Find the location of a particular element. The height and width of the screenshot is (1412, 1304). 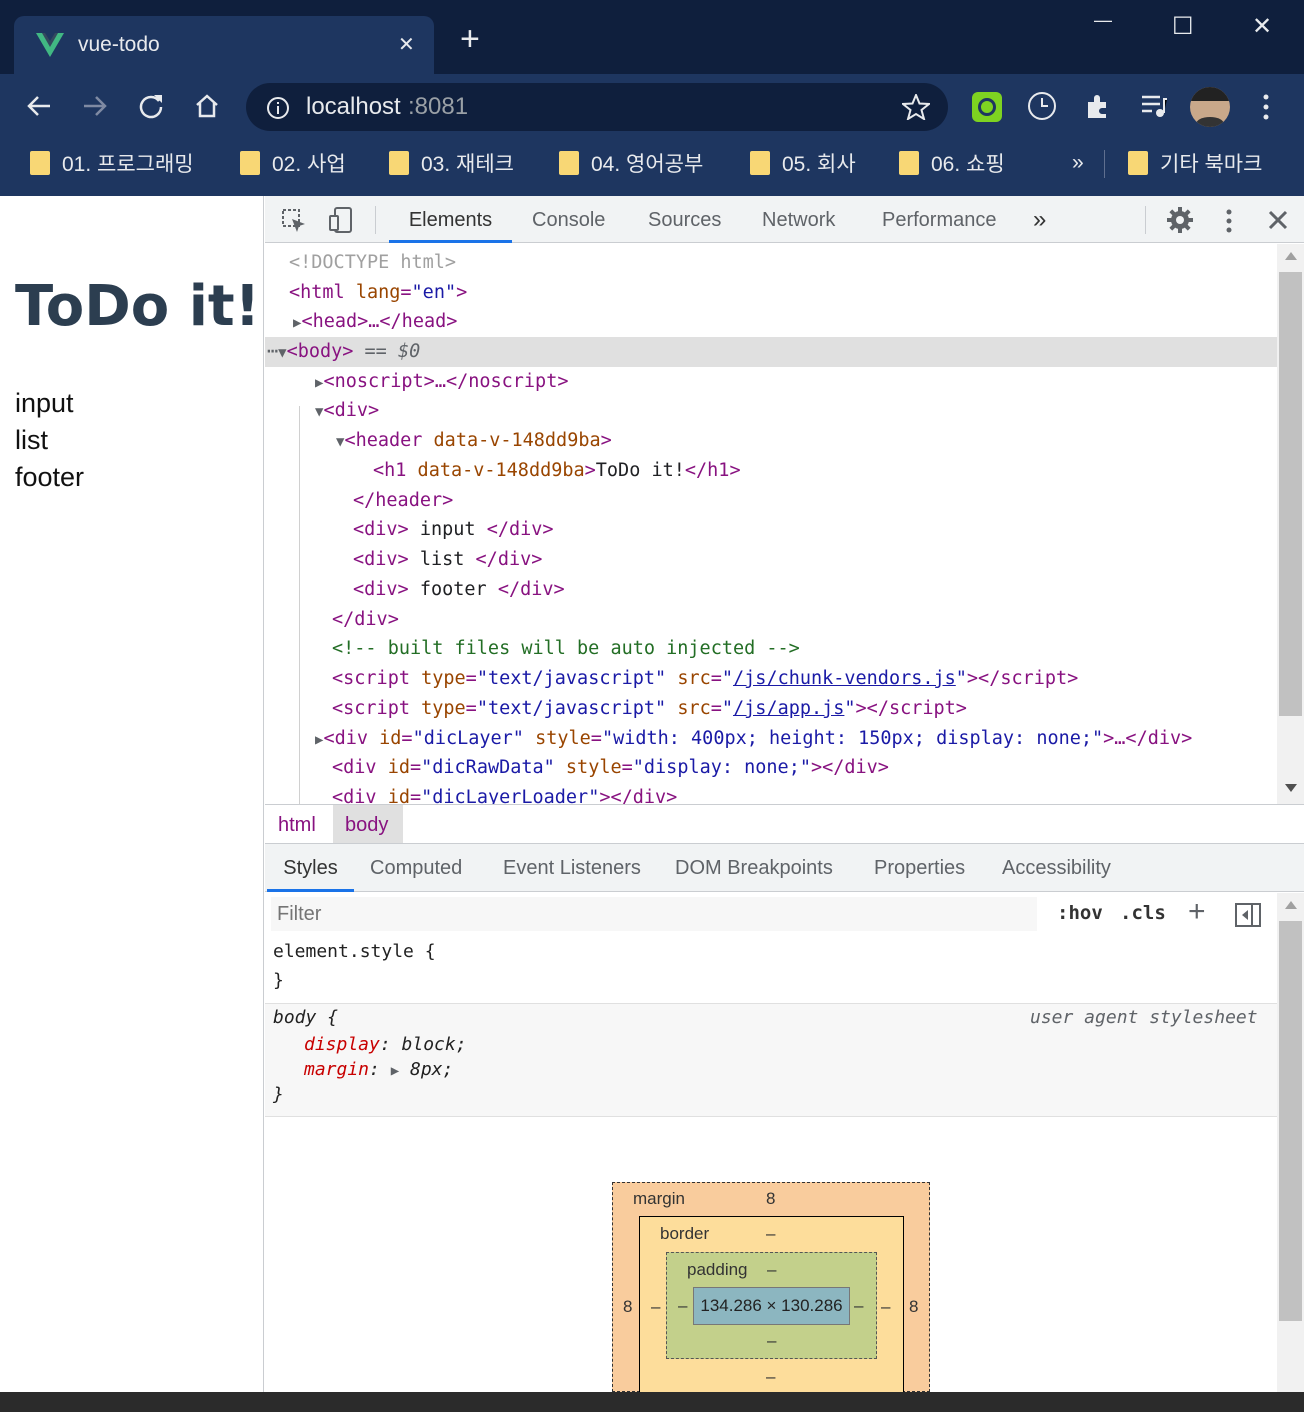

dom-div-footer-node: <div> footer </div> is located at coordinates (459, 590).